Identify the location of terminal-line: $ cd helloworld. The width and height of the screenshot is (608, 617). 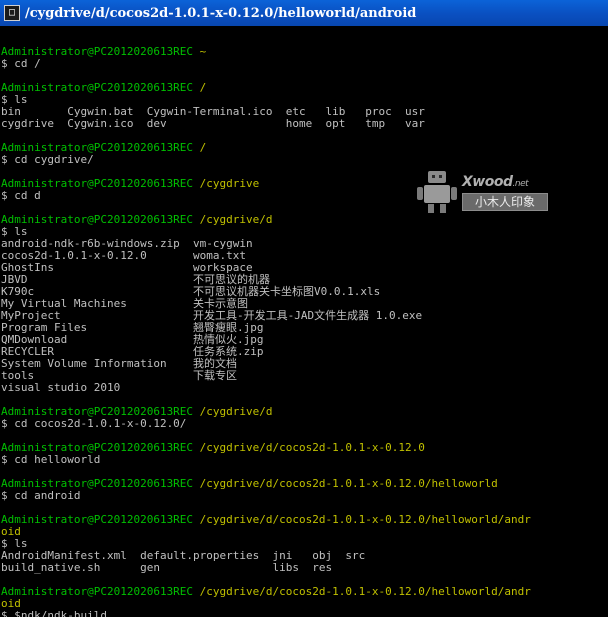
(304, 460).